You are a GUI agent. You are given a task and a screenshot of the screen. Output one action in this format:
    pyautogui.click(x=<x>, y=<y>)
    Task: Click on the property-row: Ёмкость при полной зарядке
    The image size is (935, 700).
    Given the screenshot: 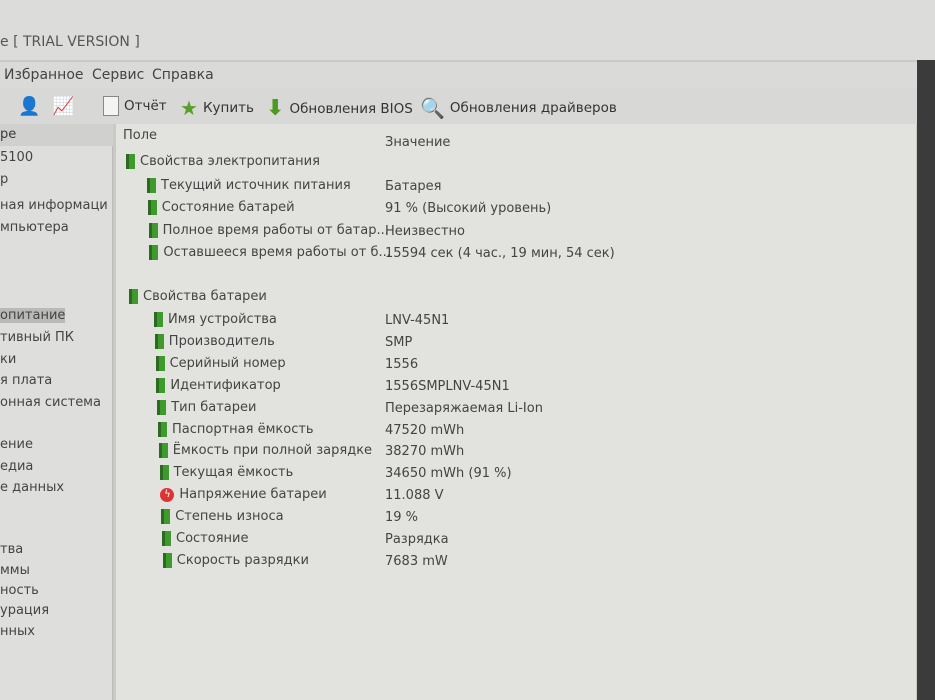 What is the action you would take?
    pyautogui.click(x=265, y=451)
    